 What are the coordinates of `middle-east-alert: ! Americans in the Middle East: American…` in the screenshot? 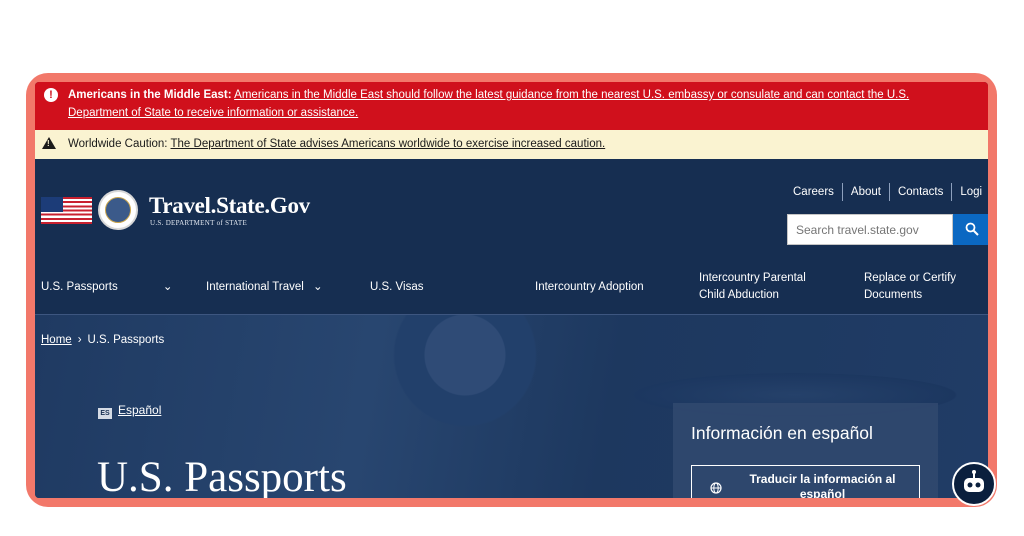 It's located at (511, 106).